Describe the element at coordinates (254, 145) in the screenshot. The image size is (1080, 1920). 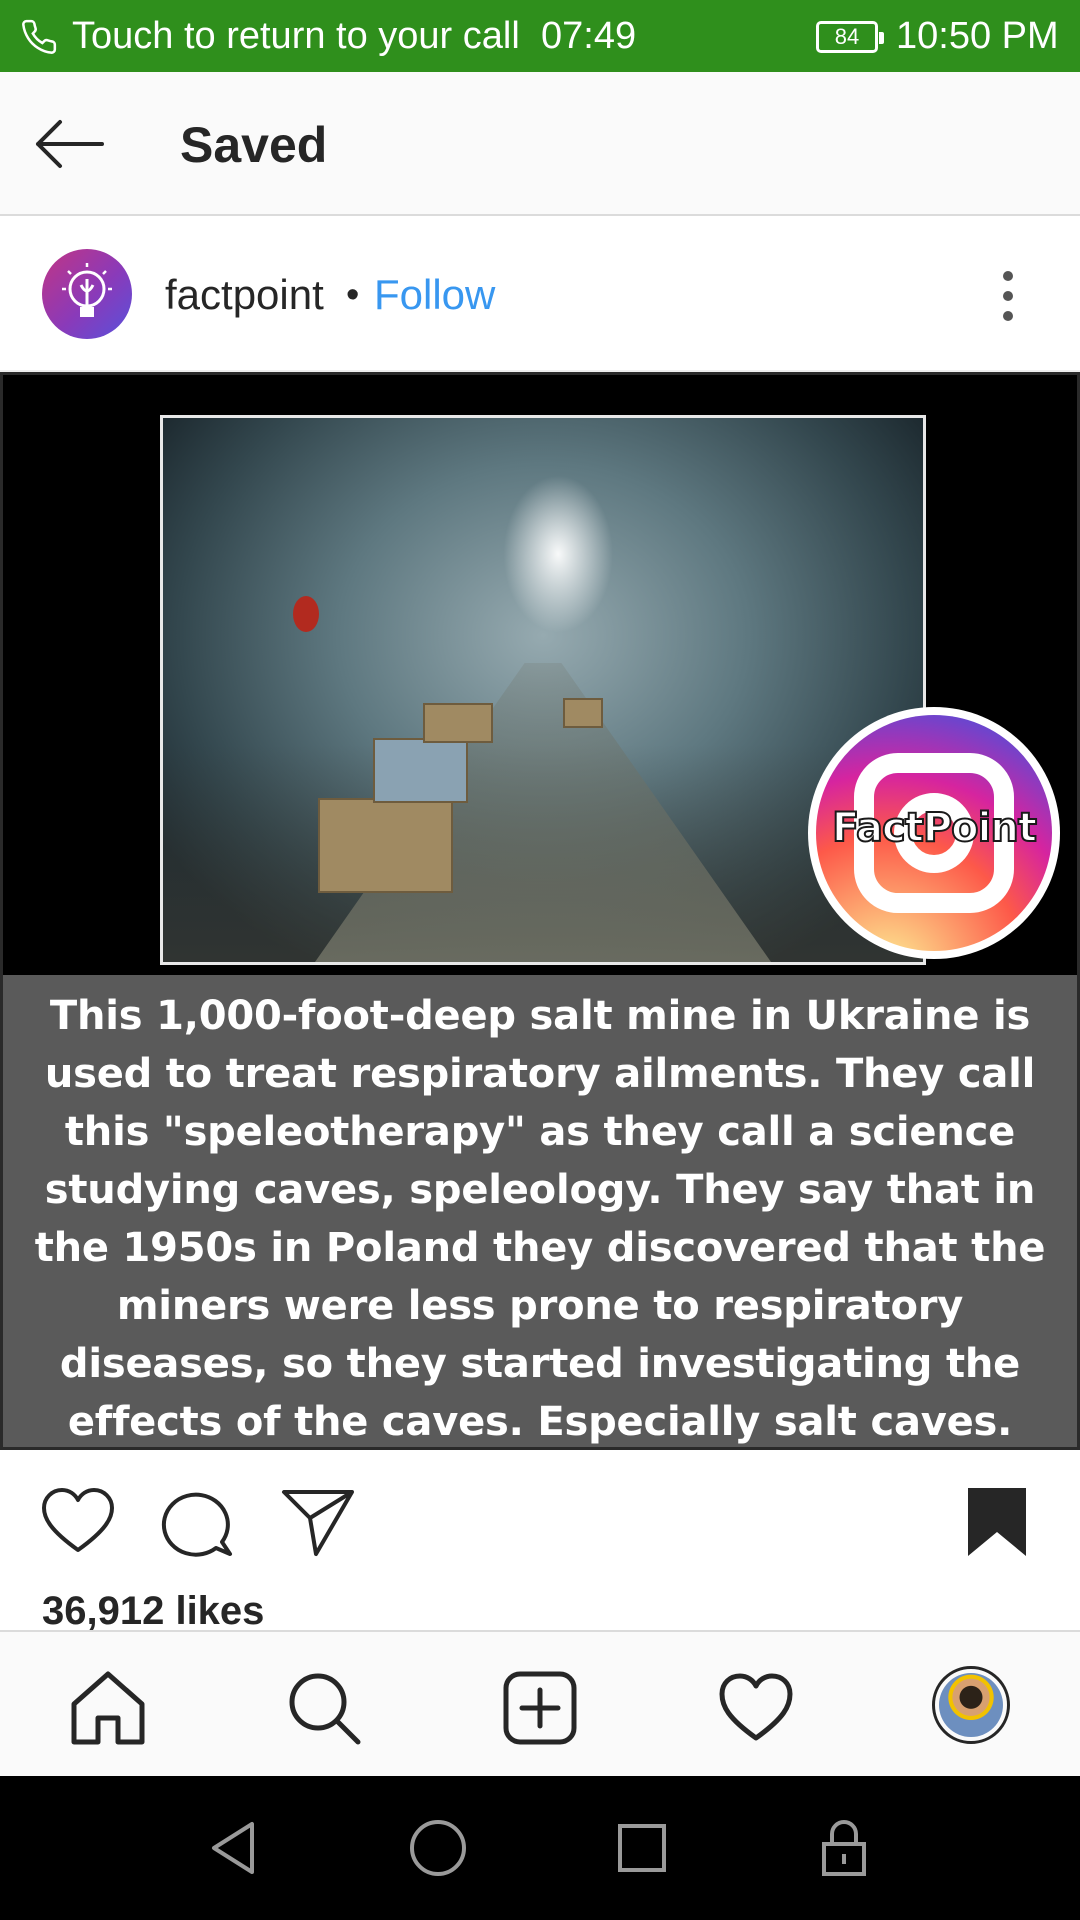
I see `page-title: Saved` at that location.